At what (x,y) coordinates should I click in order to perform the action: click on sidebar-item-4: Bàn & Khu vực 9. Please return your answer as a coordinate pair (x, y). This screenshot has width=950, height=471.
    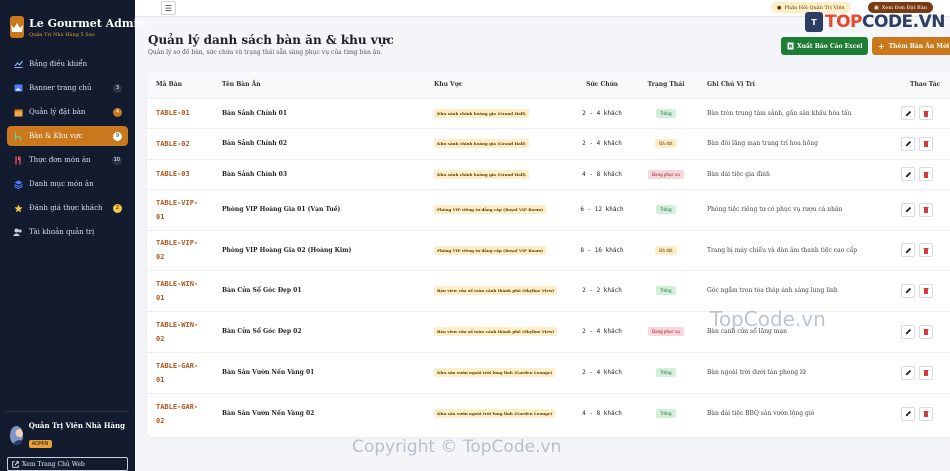
    Looking at the image, I should click on (67, 136).